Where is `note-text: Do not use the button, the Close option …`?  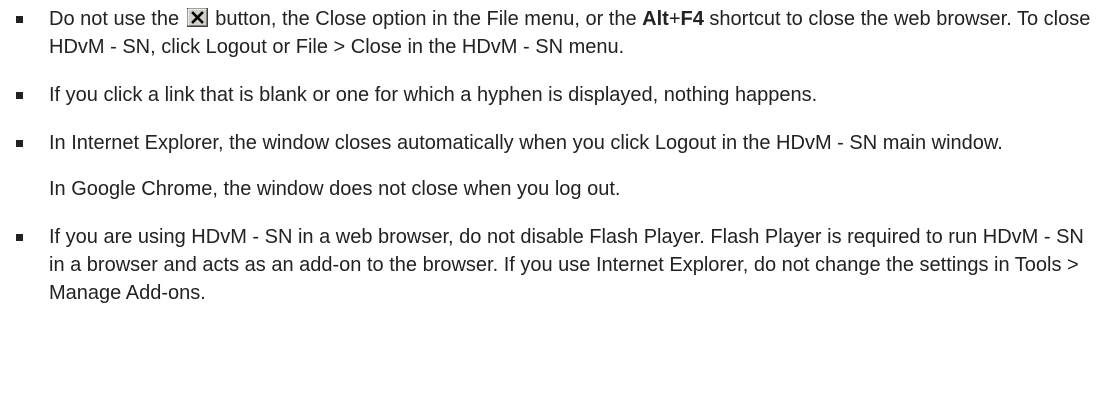 note-text: Do not use the button, the Close option … is located at coordinates (570, 33).